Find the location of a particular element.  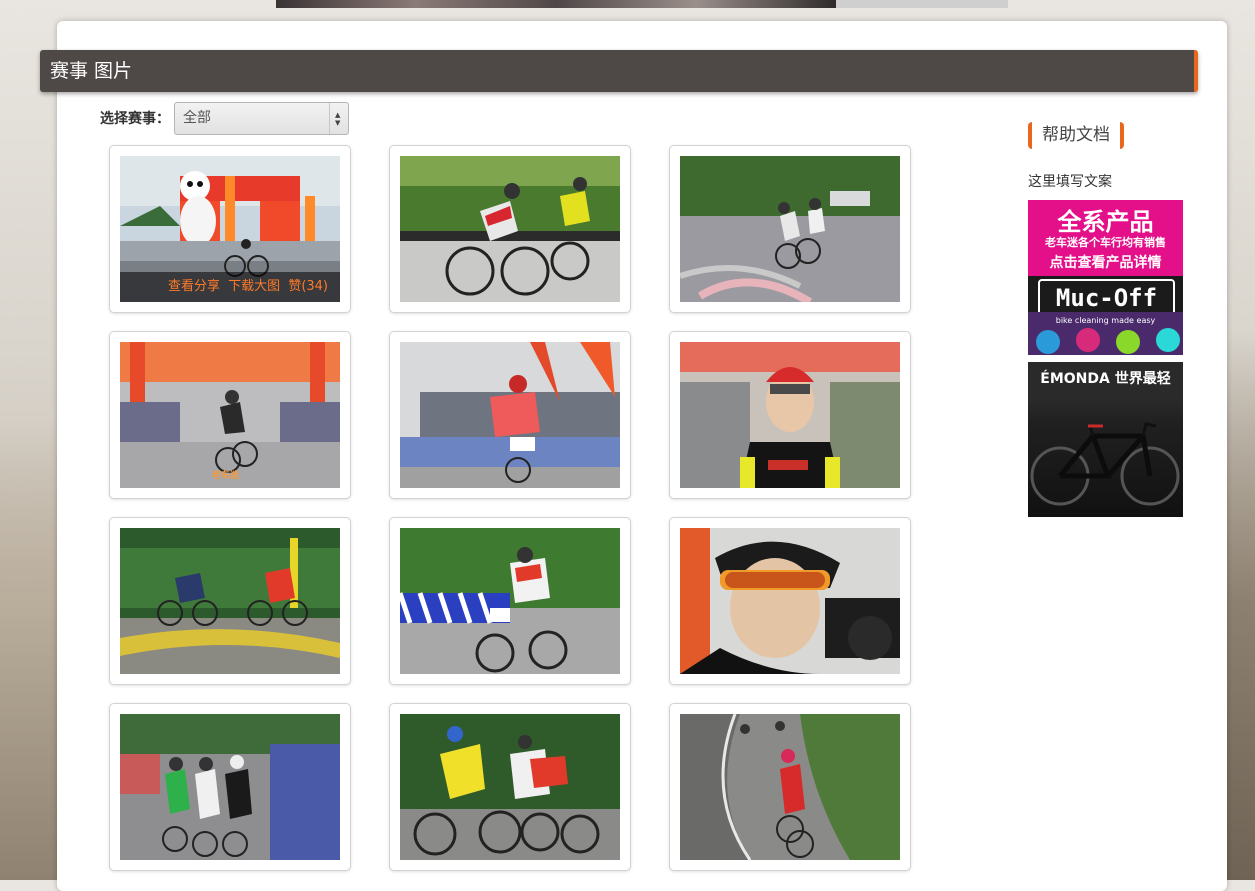

ad-tagline: bike cleaning made easy is located at coordinates (1105, 320).